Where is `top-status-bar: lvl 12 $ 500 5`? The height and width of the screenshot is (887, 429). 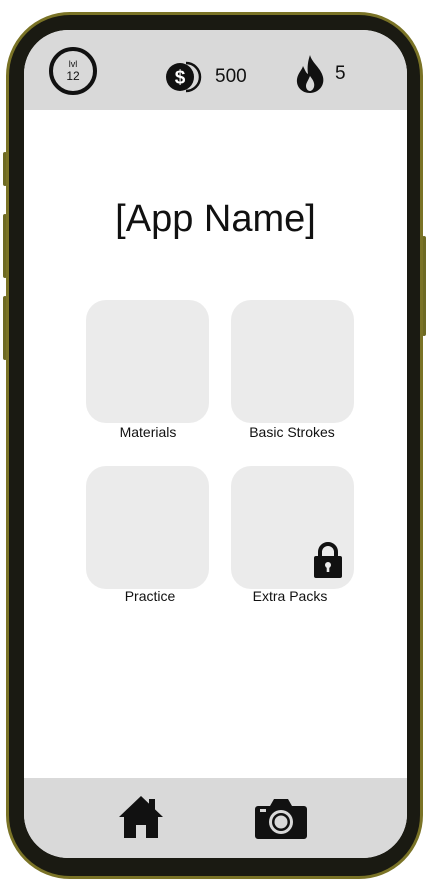
top-status-bar: lvl 12 $ 500 5 is located at coordinates (215, 70).